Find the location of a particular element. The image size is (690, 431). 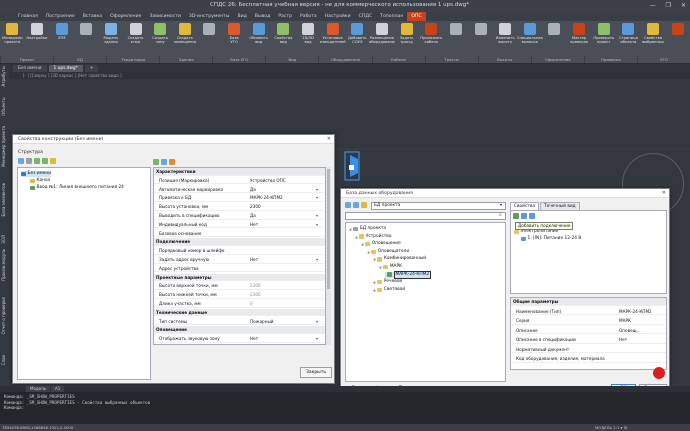

property-row: Длина участка, мм 0 is located at coordinates (239, 304).